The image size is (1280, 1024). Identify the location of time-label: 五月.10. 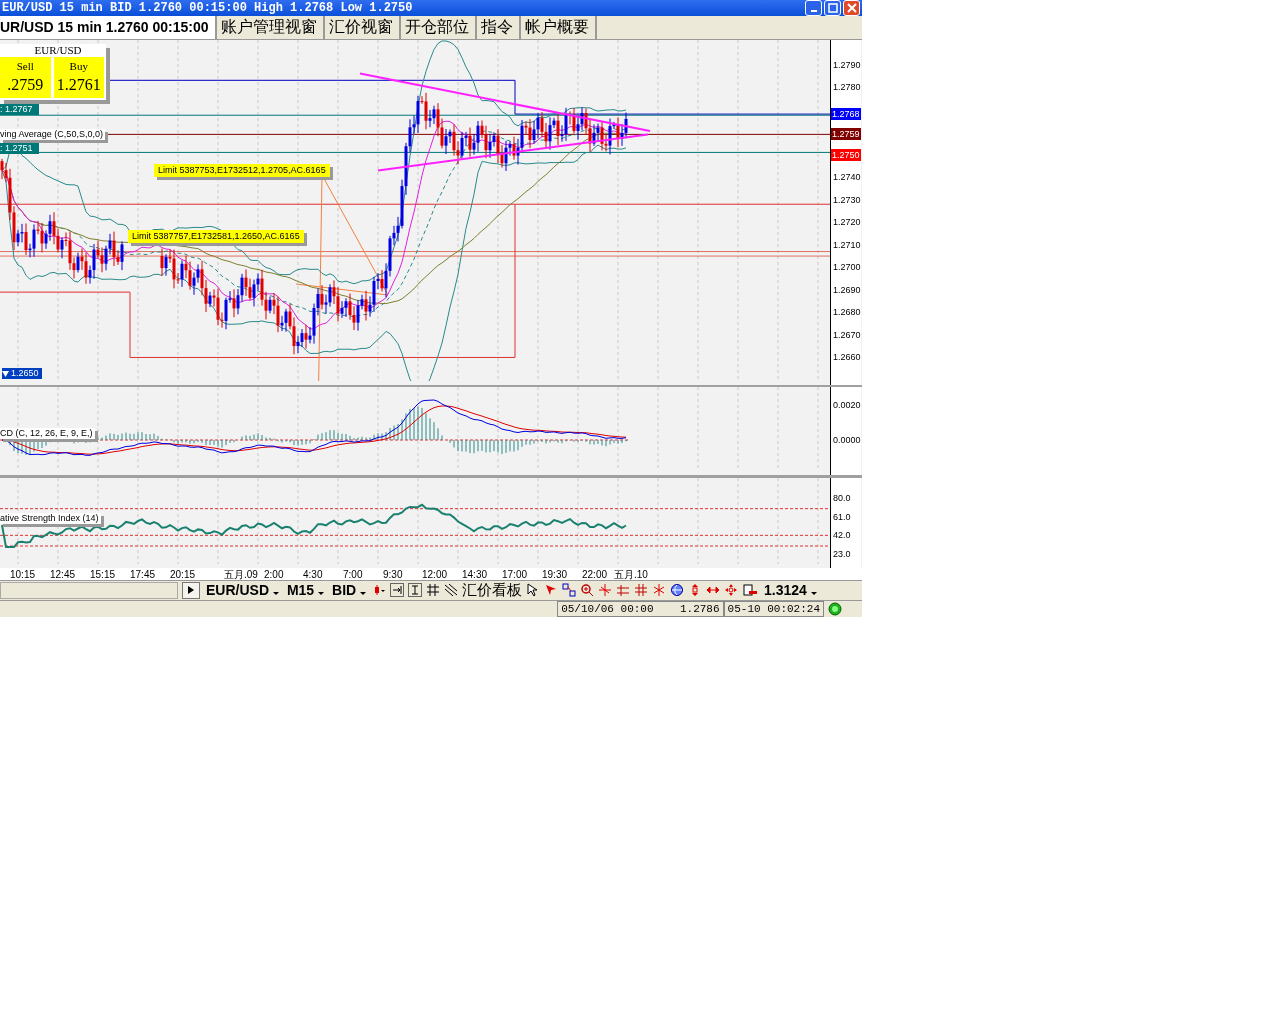
(631, 574).